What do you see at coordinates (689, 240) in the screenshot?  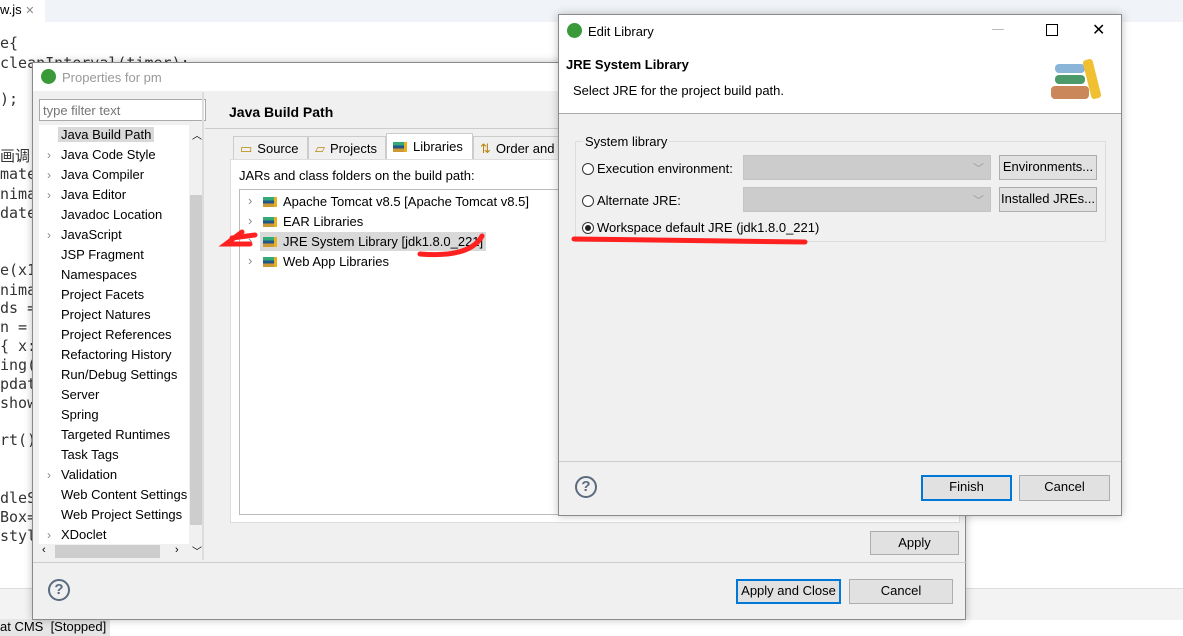 I see `annotation-underline-workspace` at bounding box center [689, 240].